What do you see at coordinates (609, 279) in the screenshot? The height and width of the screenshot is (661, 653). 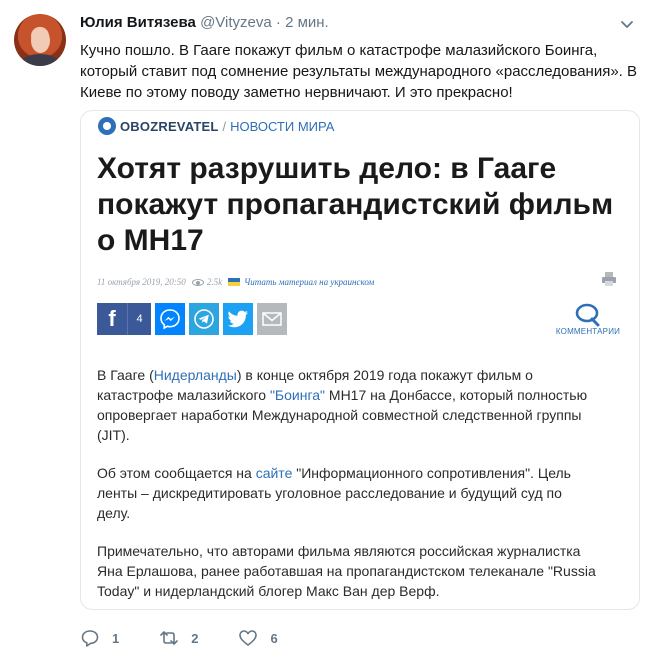 I see `print-icon` at bounding box center [609, 279].